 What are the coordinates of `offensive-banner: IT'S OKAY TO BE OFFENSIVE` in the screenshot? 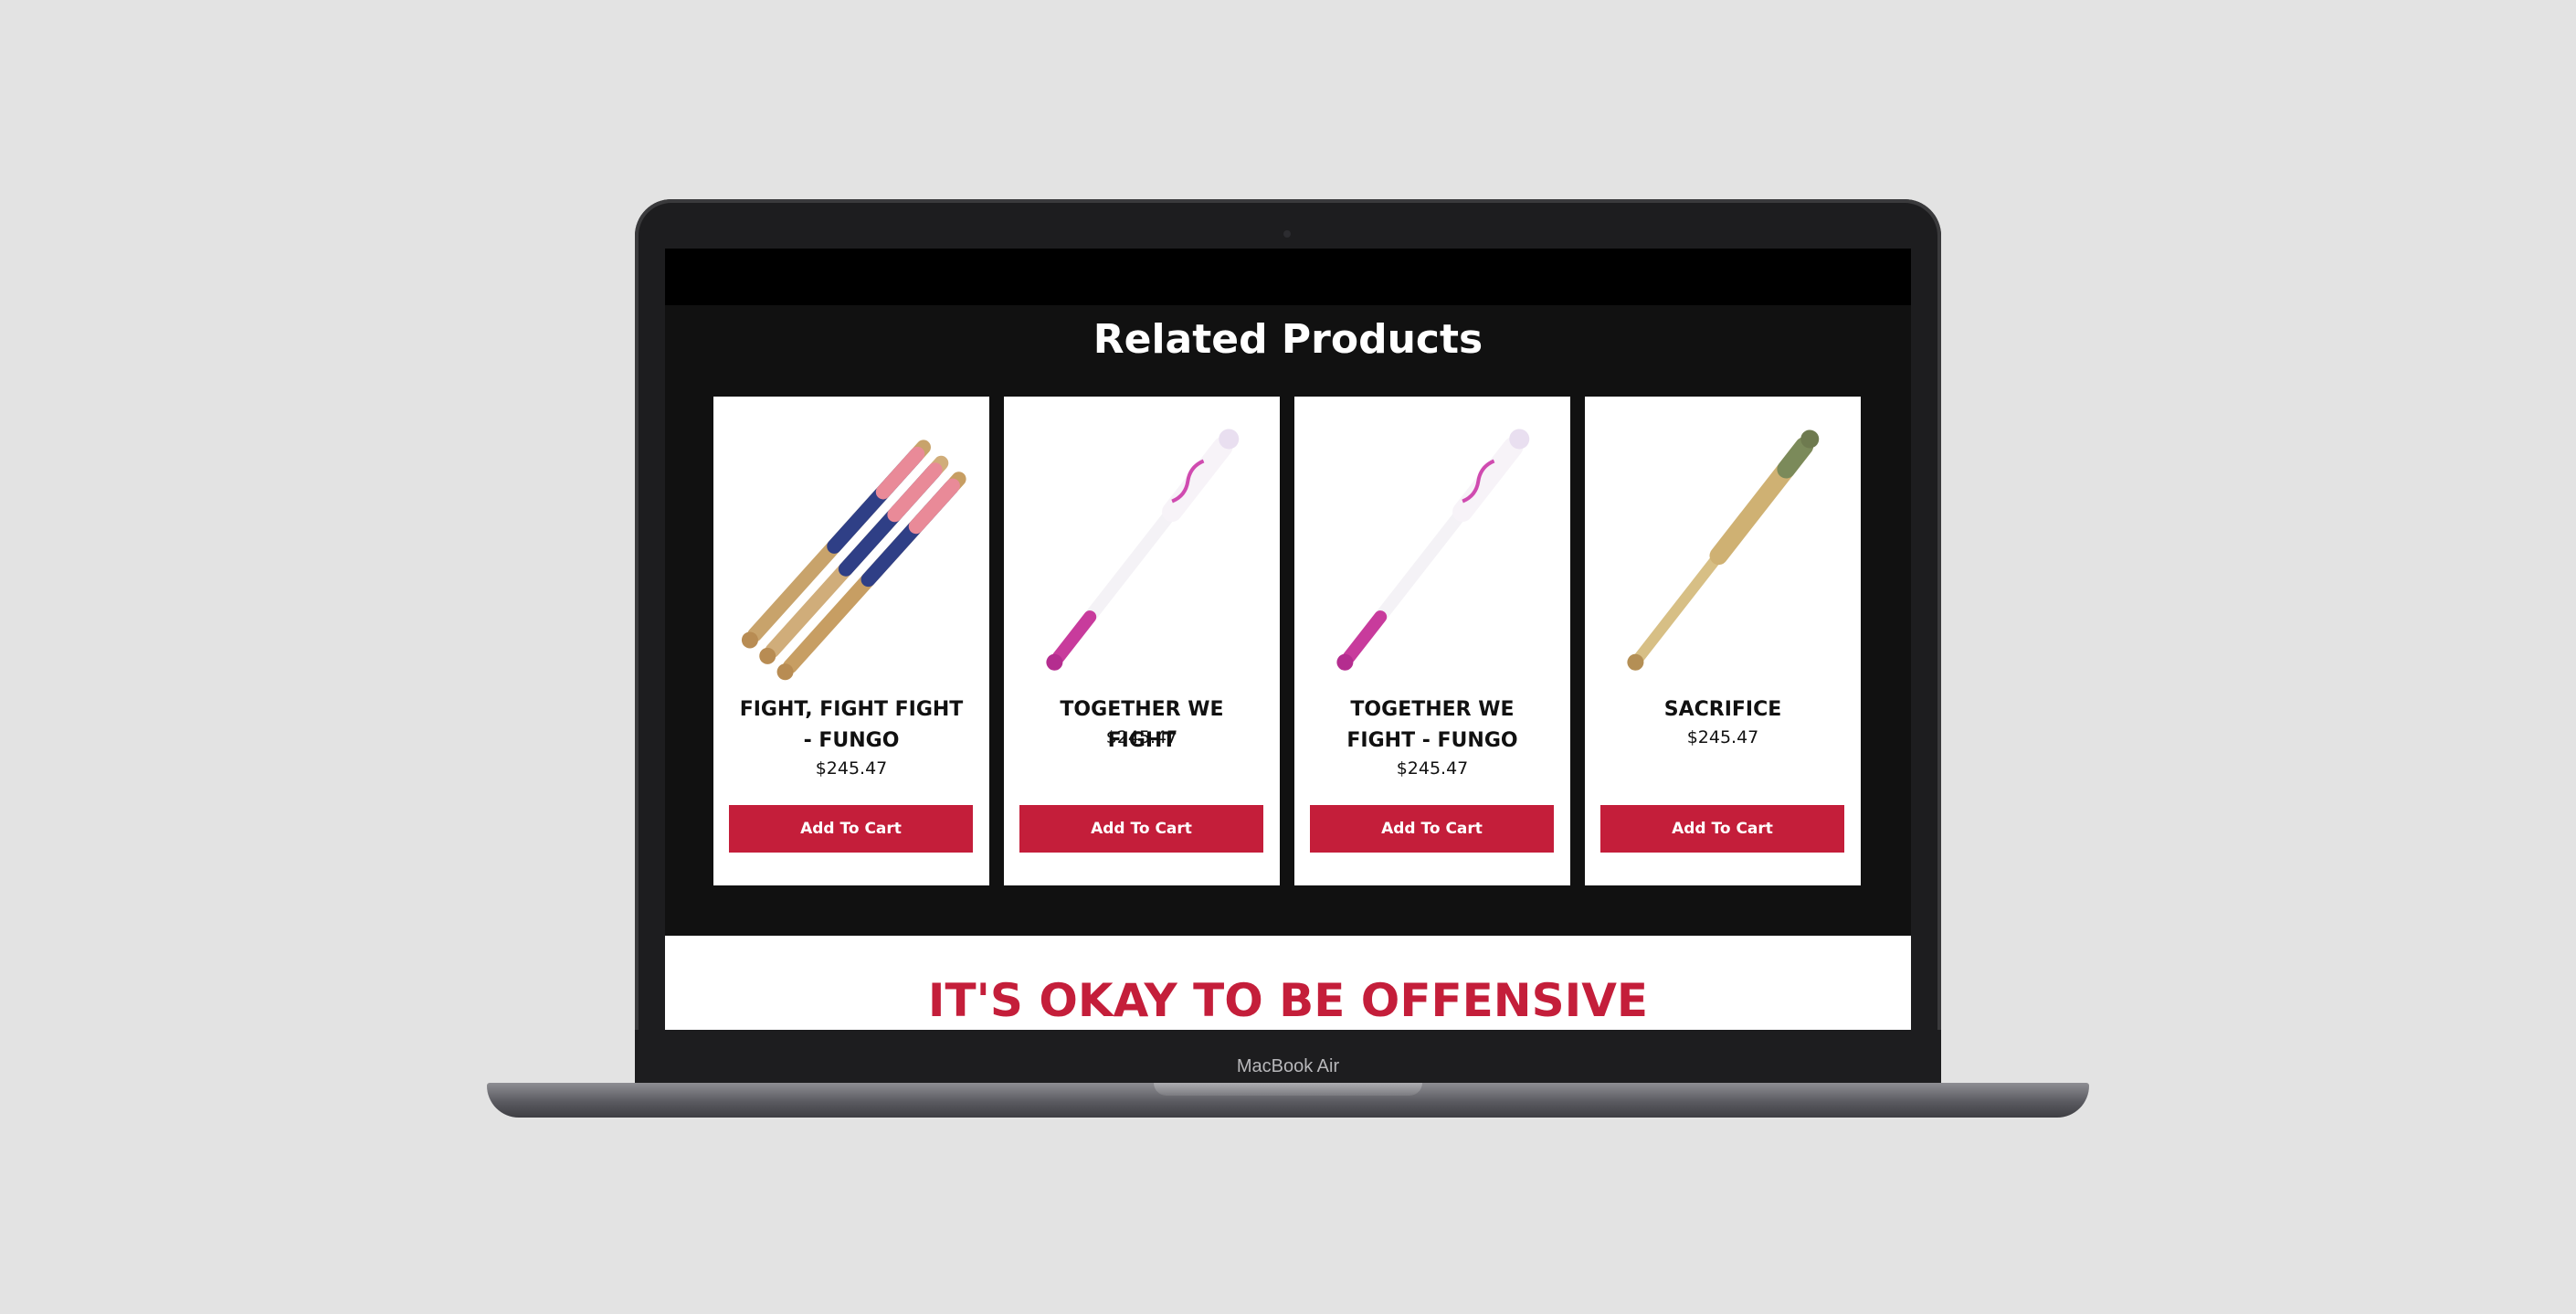 It's located at (1288, 983).